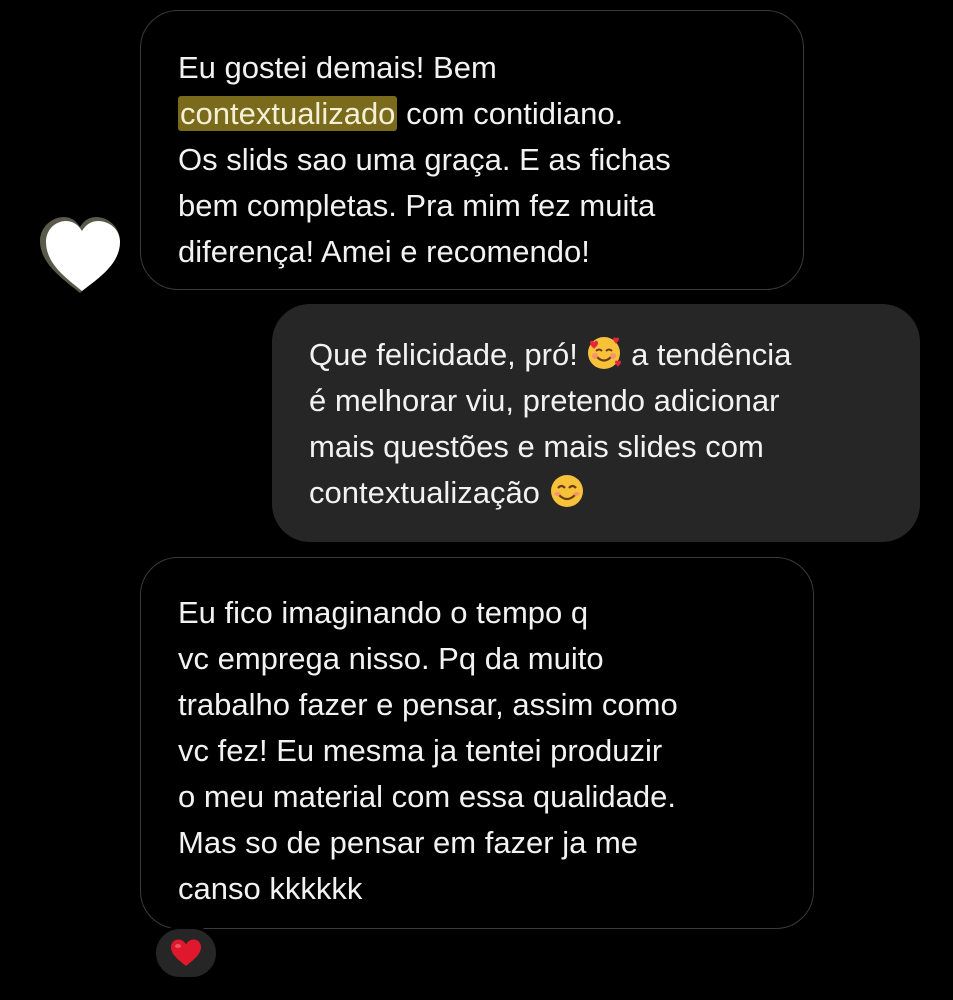 This screenshot has width=953, height=1000. I want to click on message-text-line: contextualização, so click(599, 493).